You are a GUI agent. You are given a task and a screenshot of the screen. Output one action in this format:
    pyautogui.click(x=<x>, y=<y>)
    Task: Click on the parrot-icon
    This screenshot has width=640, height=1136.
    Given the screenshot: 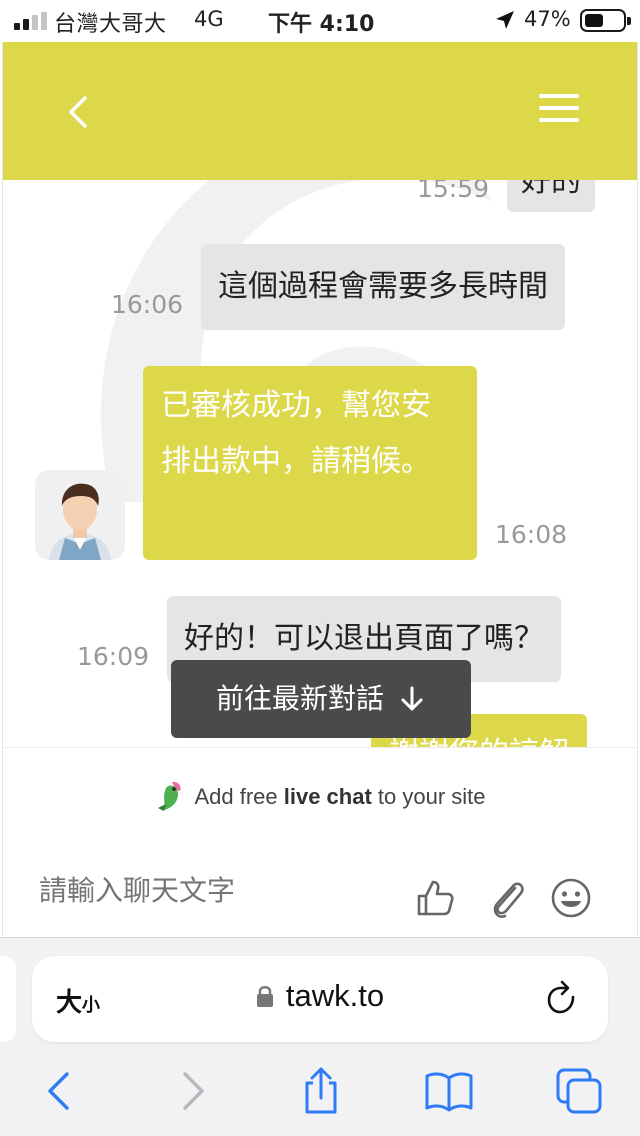 What is the action you would take?
    pyautogui.click(x=169, y=796)
    